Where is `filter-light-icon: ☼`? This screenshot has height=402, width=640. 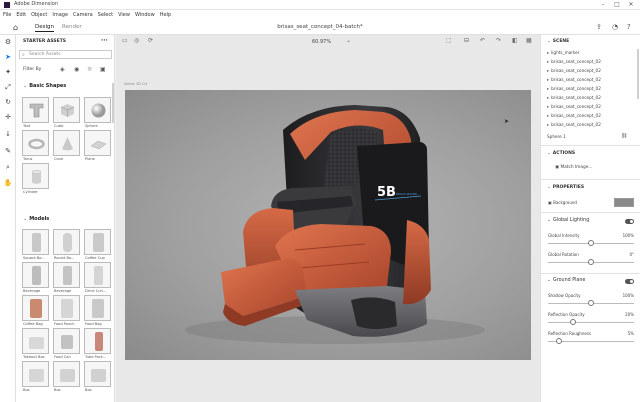
filter-light-icon: ☼ is located at coordinates (89, 69).